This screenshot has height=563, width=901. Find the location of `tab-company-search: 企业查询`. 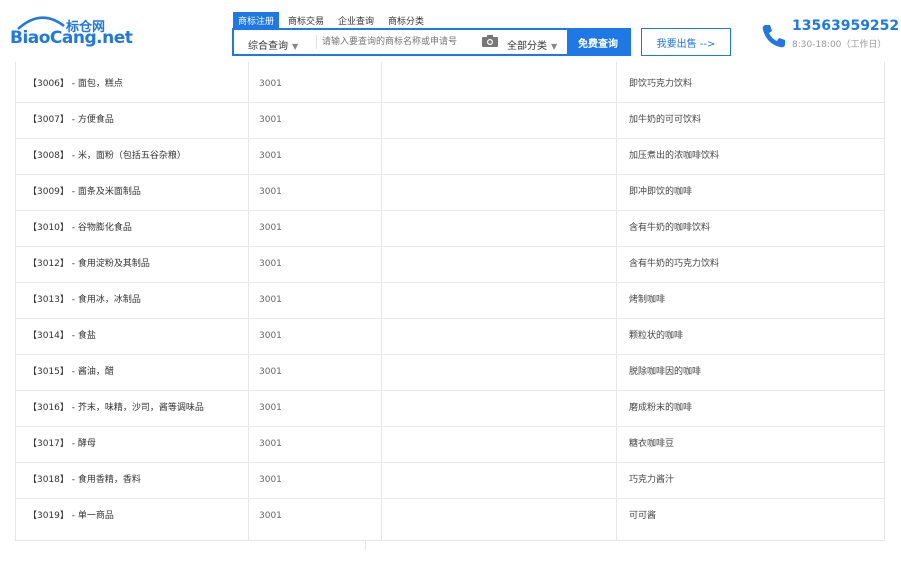

tab-company-search: 企业查询 is located at coordinates (356, 20).